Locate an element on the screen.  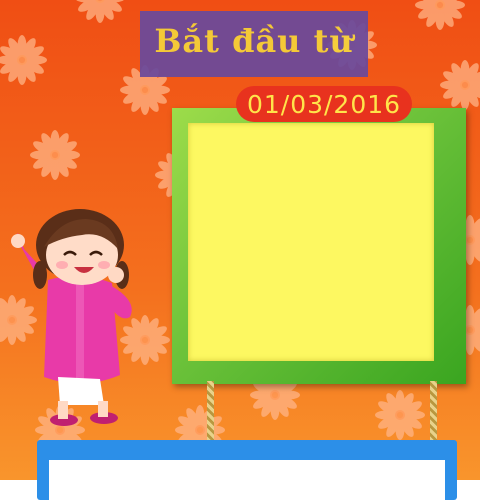
date-badge: 01/03/2016 is located at coordinates (324, 104).